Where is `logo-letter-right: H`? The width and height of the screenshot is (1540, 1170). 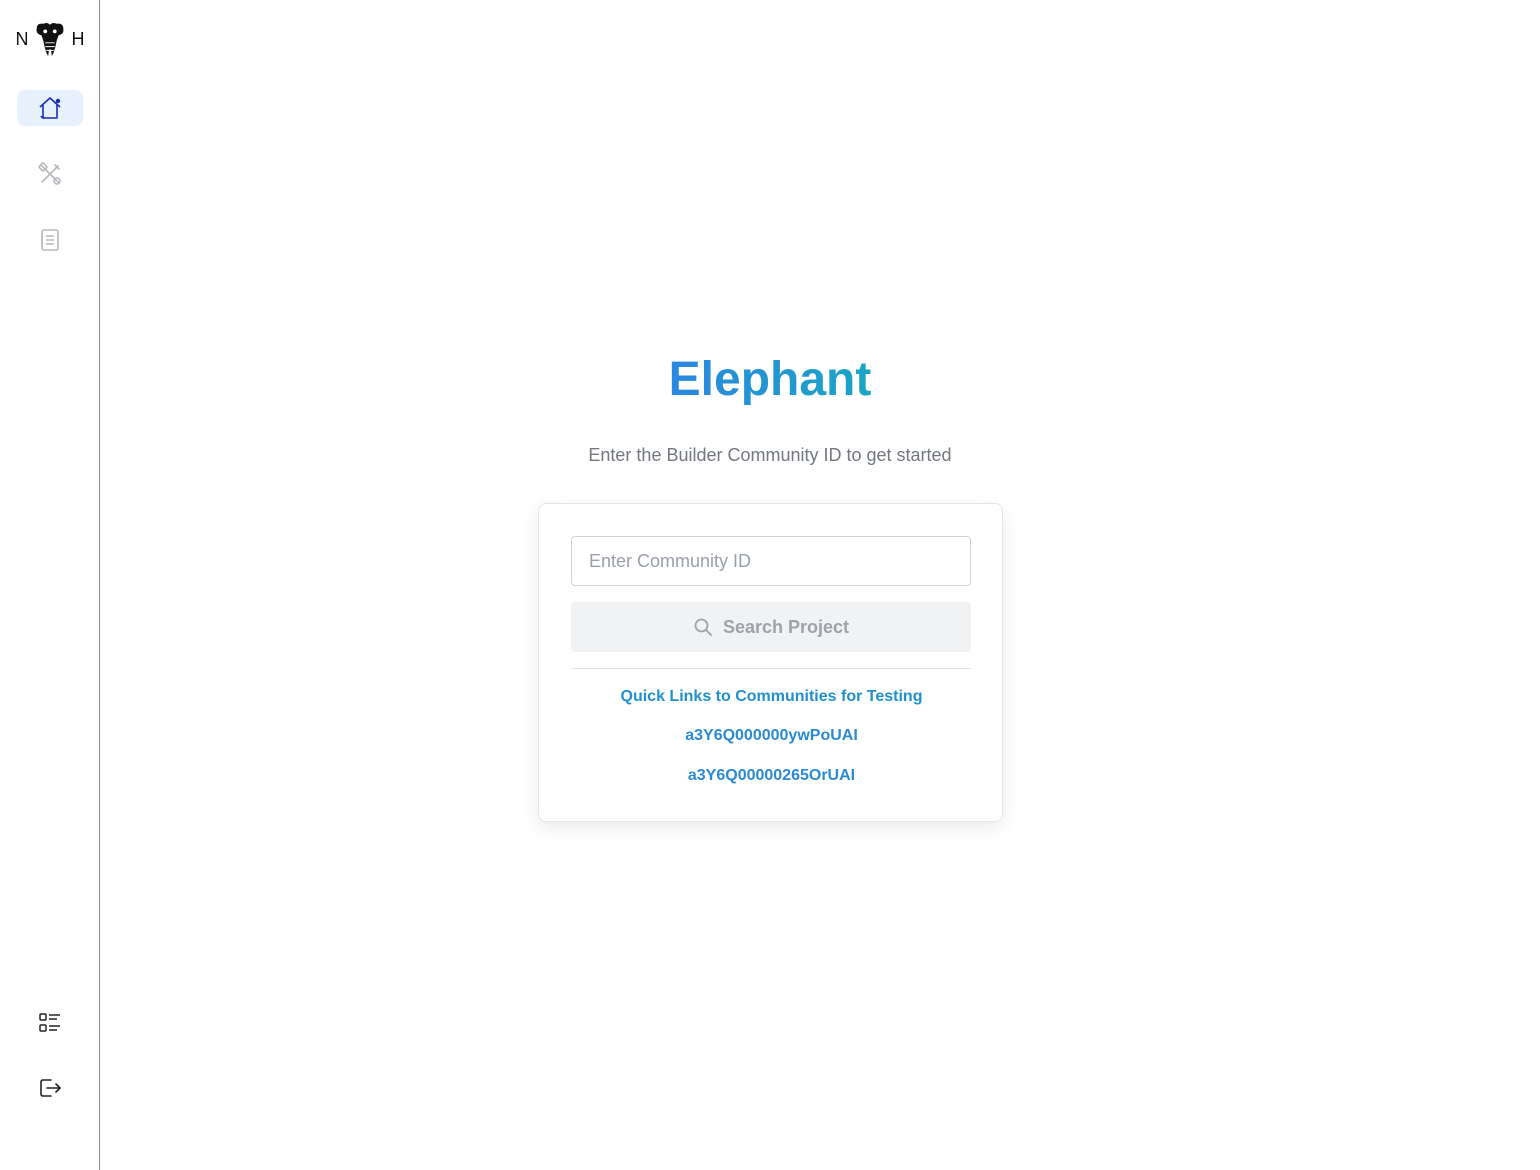 logo-letter-right: H is located at coordinates (78, 38).